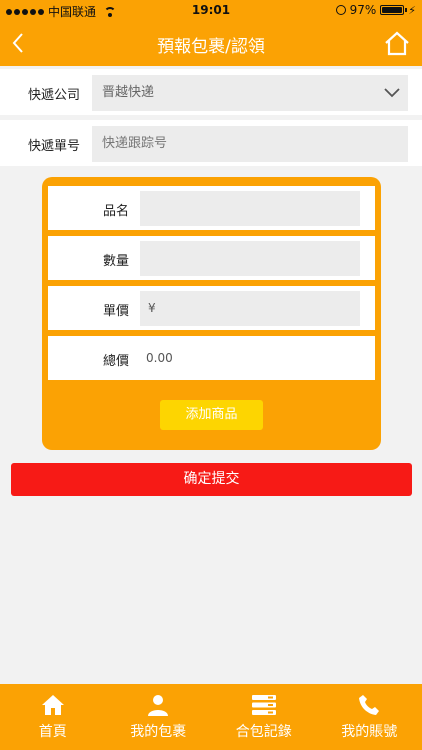 This screenshot has height=750, width=422. Describe the element at coordinates (128, 92) in the screenshot. I see `courier-selected-value: 晋越快递` at that location.